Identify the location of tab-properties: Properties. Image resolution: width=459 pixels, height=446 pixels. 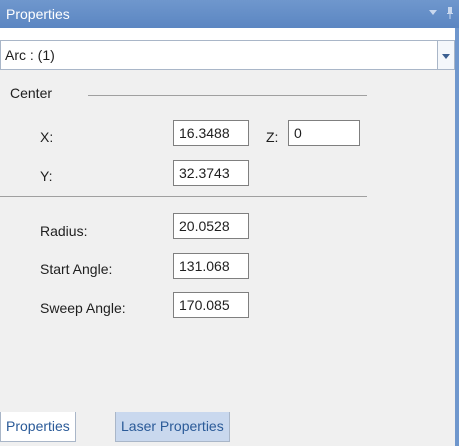
(38, 427).